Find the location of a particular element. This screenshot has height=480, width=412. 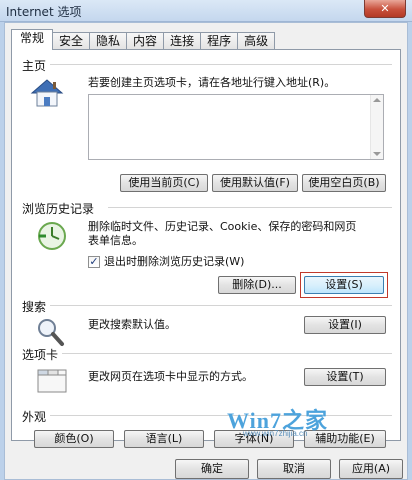

colors-button: 颜色(O) is located at coordinates (74, 439).